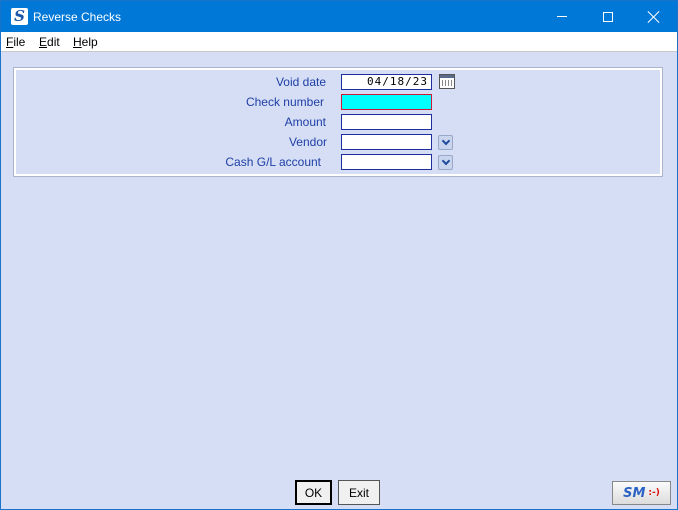 Image resolution: width=678 pixels, height=510 pixels. I want to click on sm-logo-button: SM :-), so click(641, 493).